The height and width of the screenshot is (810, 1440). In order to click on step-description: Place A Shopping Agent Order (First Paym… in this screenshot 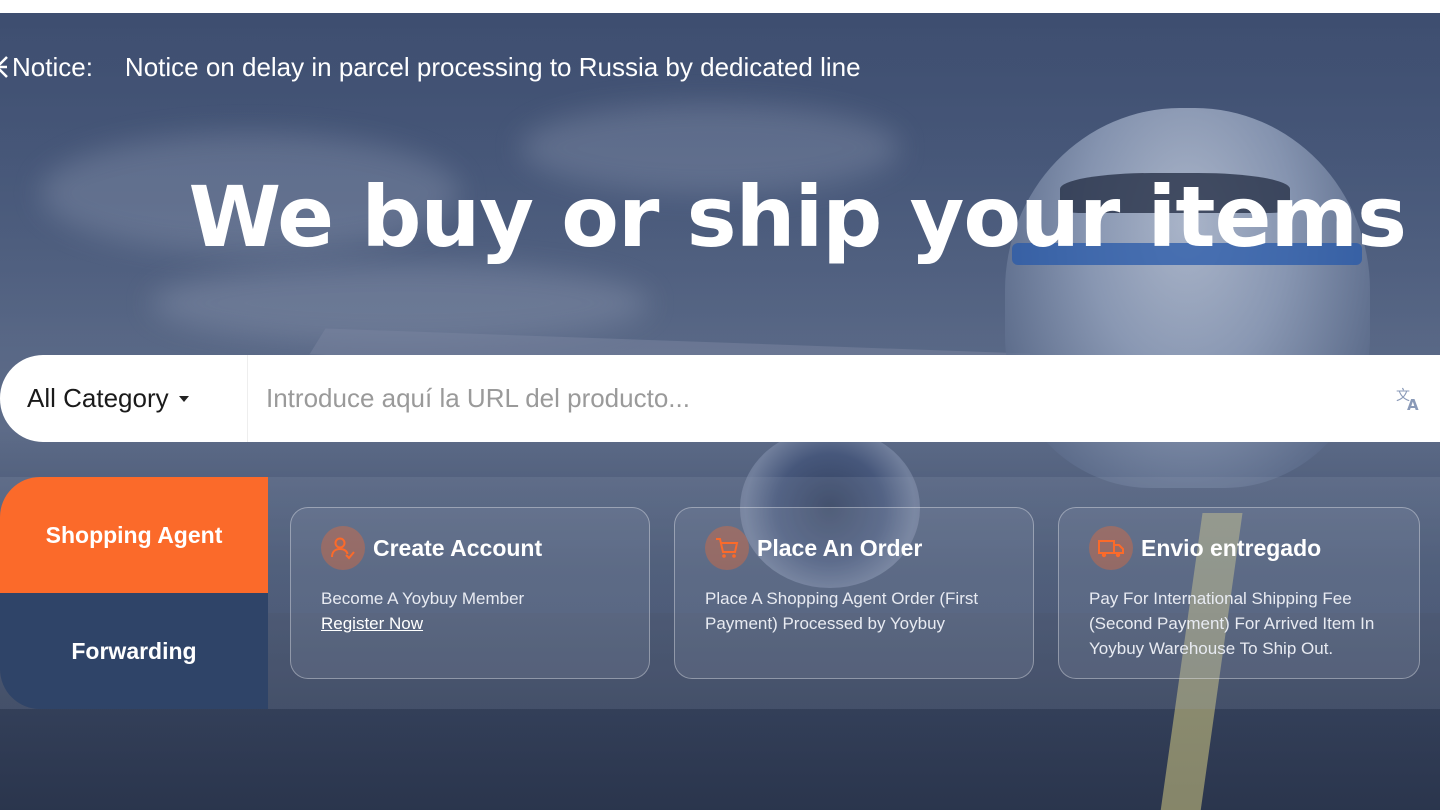, I will do `click(842, 611)`.